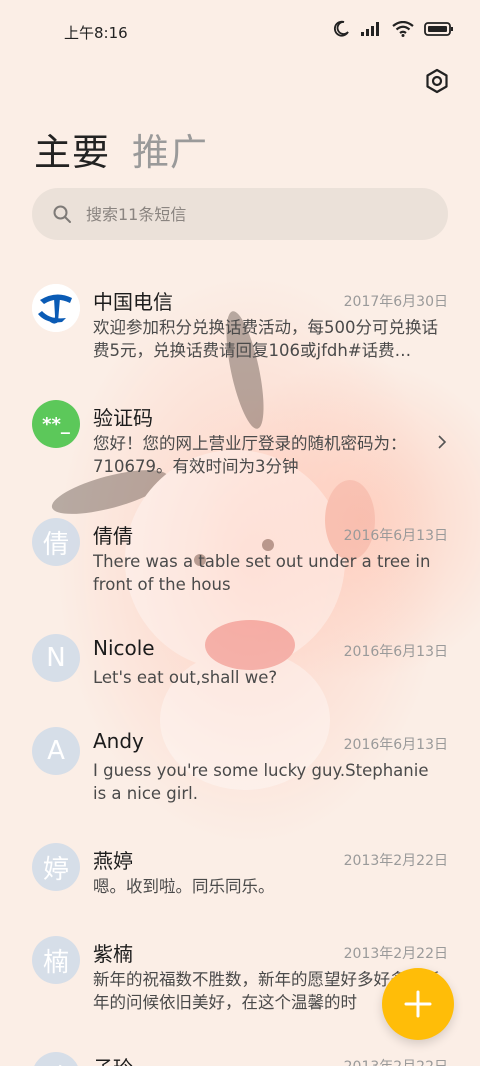 The width and height of the screenshot is (480, 1066). Describe the element at coordinates (240, 1058) in the screenshot. I see `conversation-item: 玲 子玲 2013年2月22日` at that location.